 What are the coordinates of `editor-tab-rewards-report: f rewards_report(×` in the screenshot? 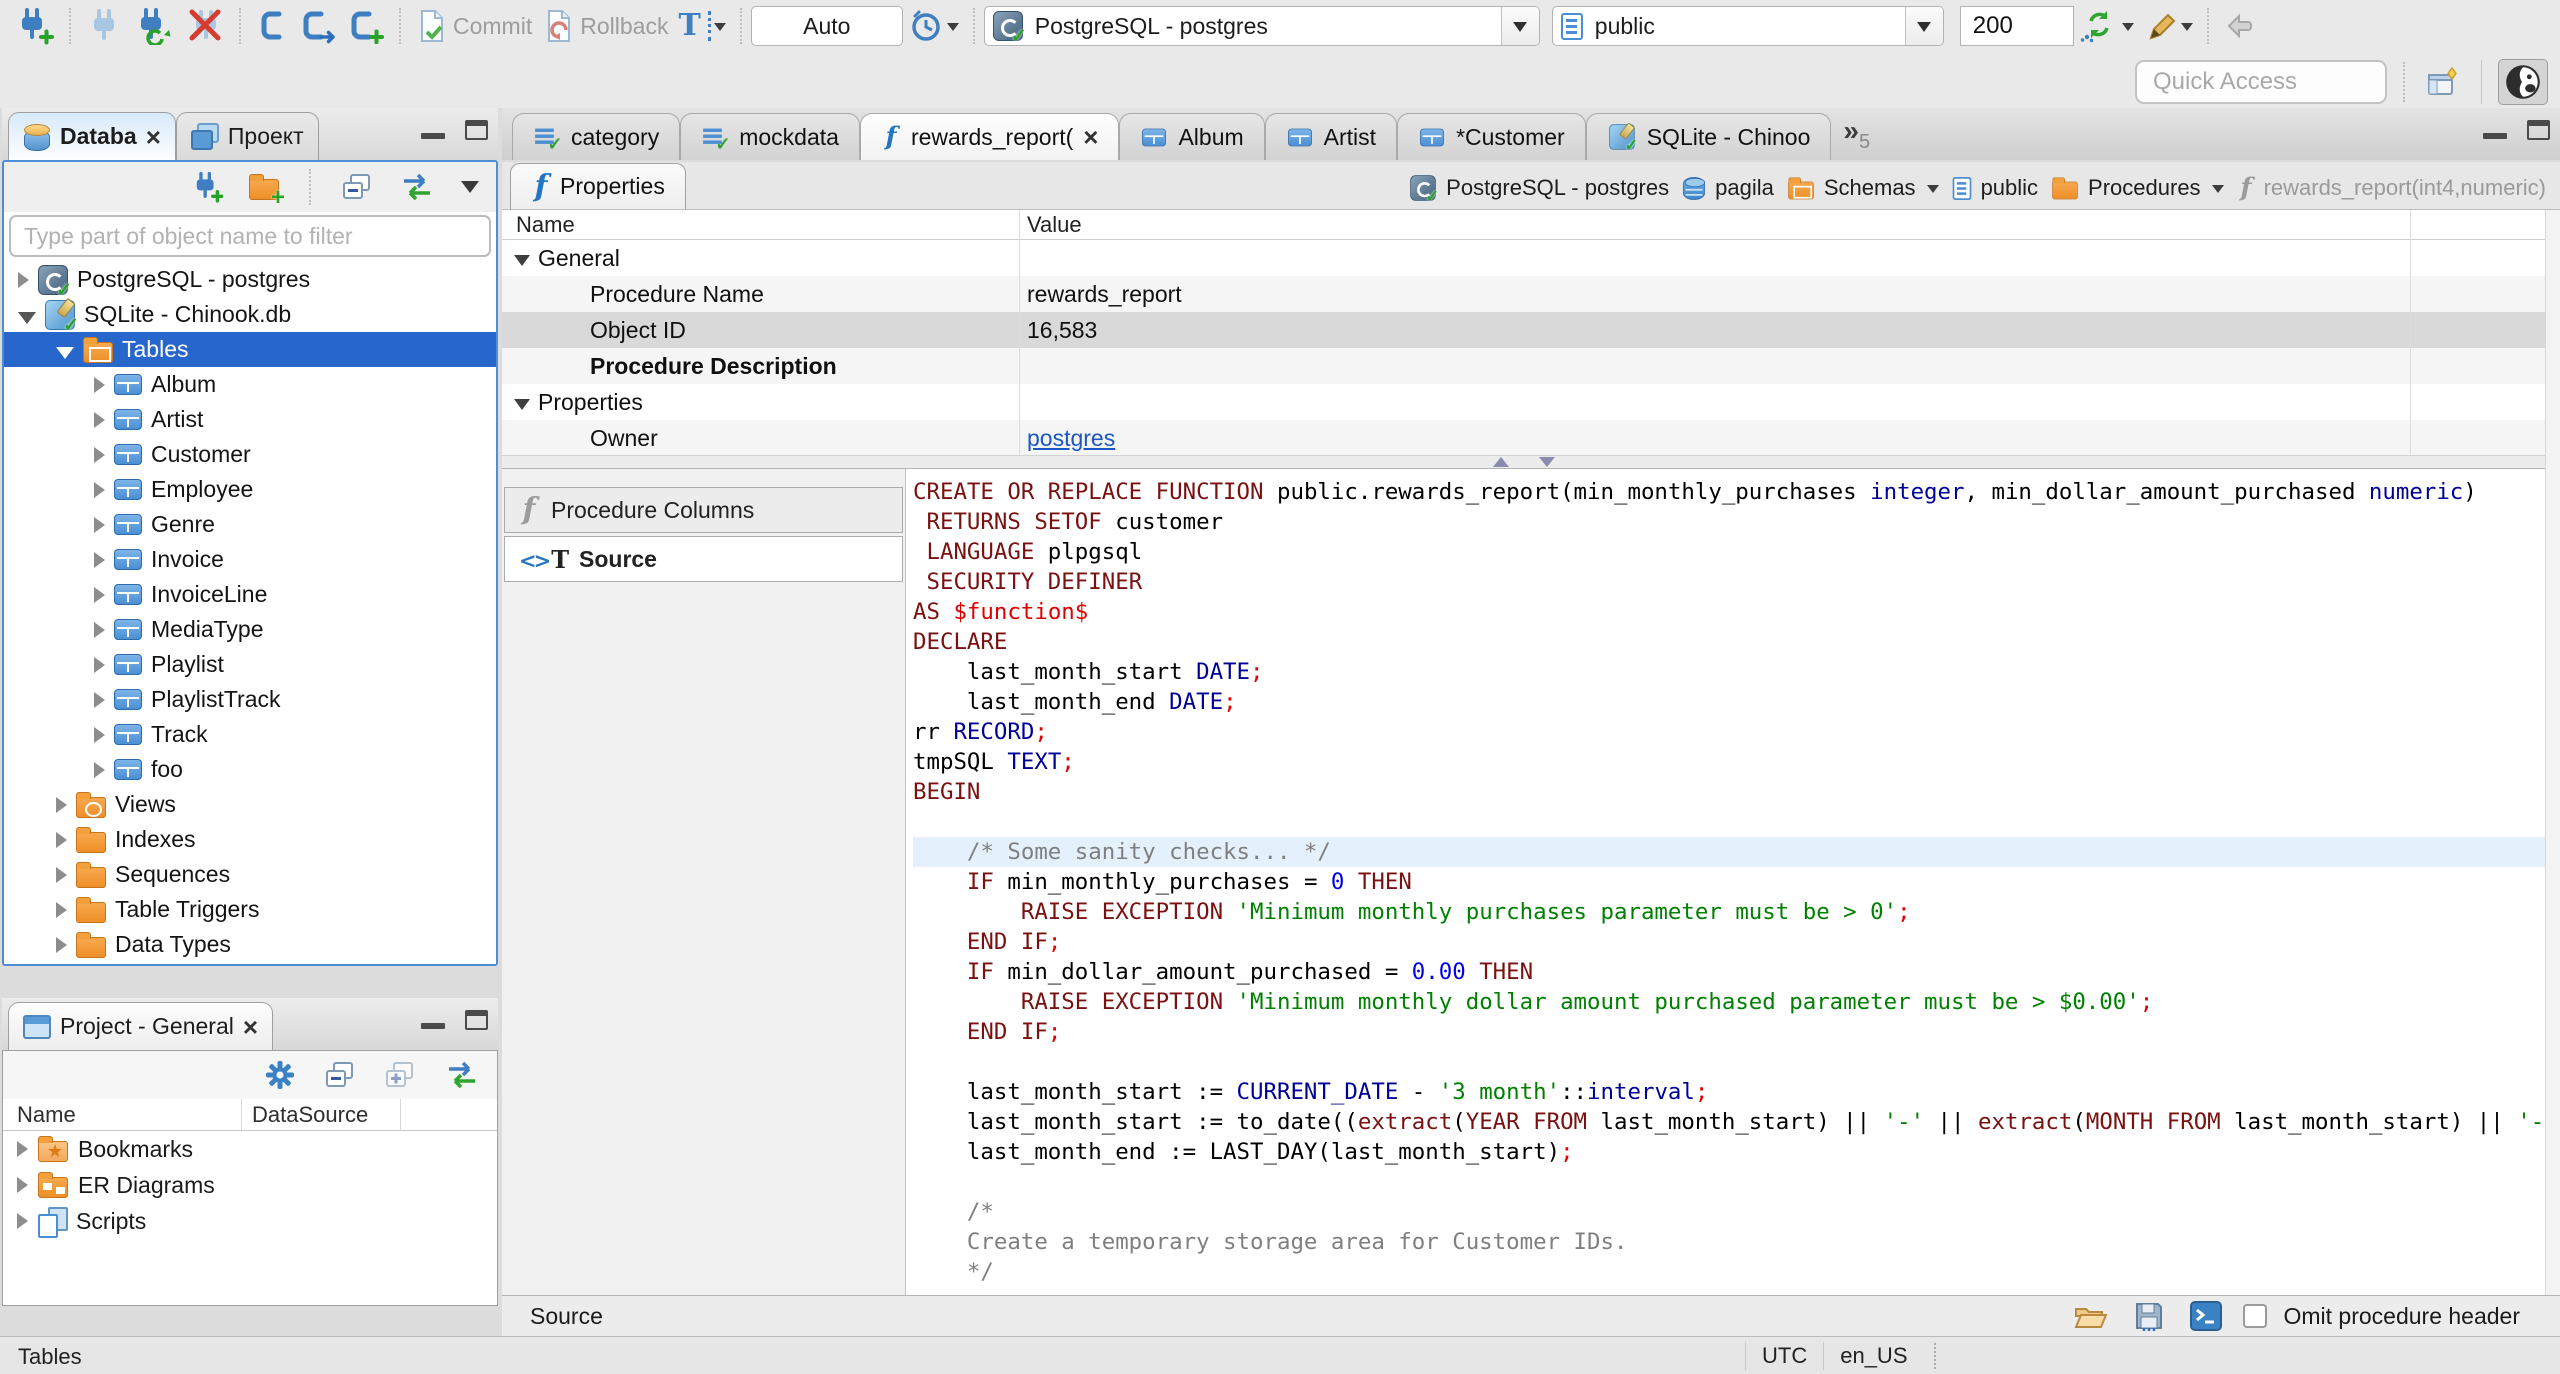 It's located at (989, 136).